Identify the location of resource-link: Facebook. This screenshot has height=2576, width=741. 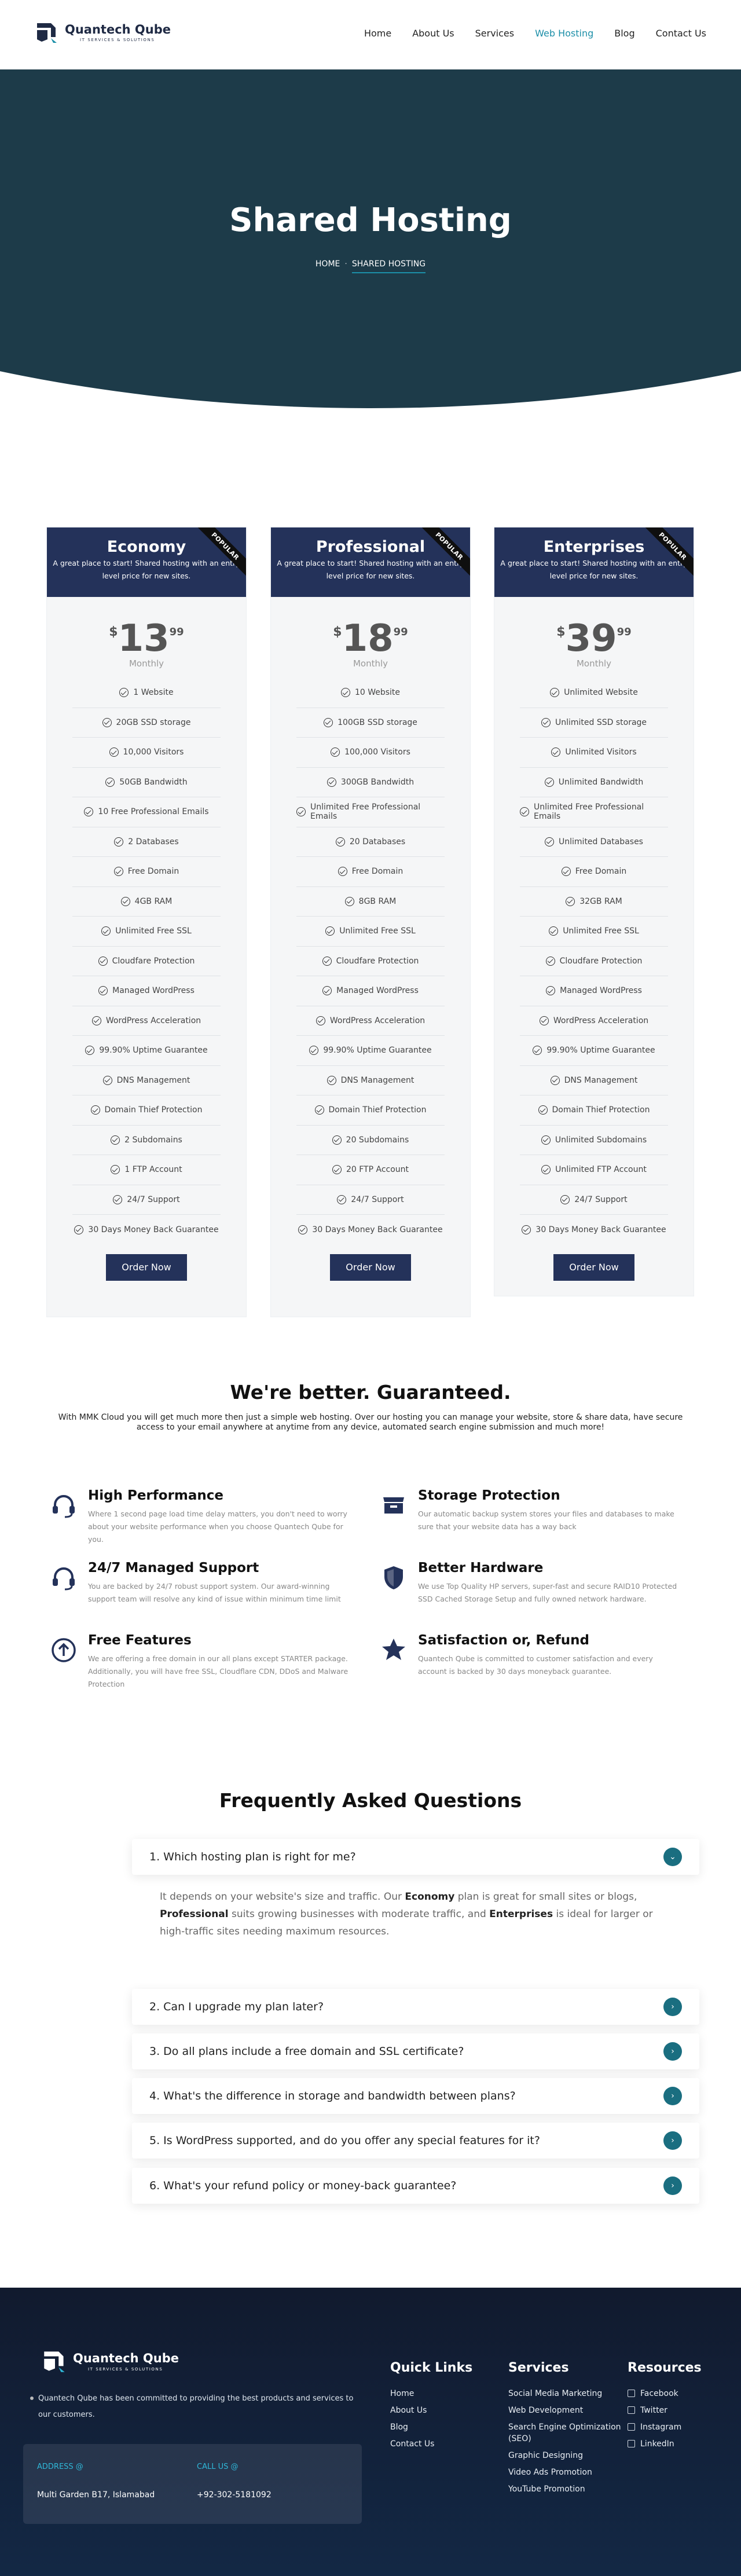
(665, 2393).